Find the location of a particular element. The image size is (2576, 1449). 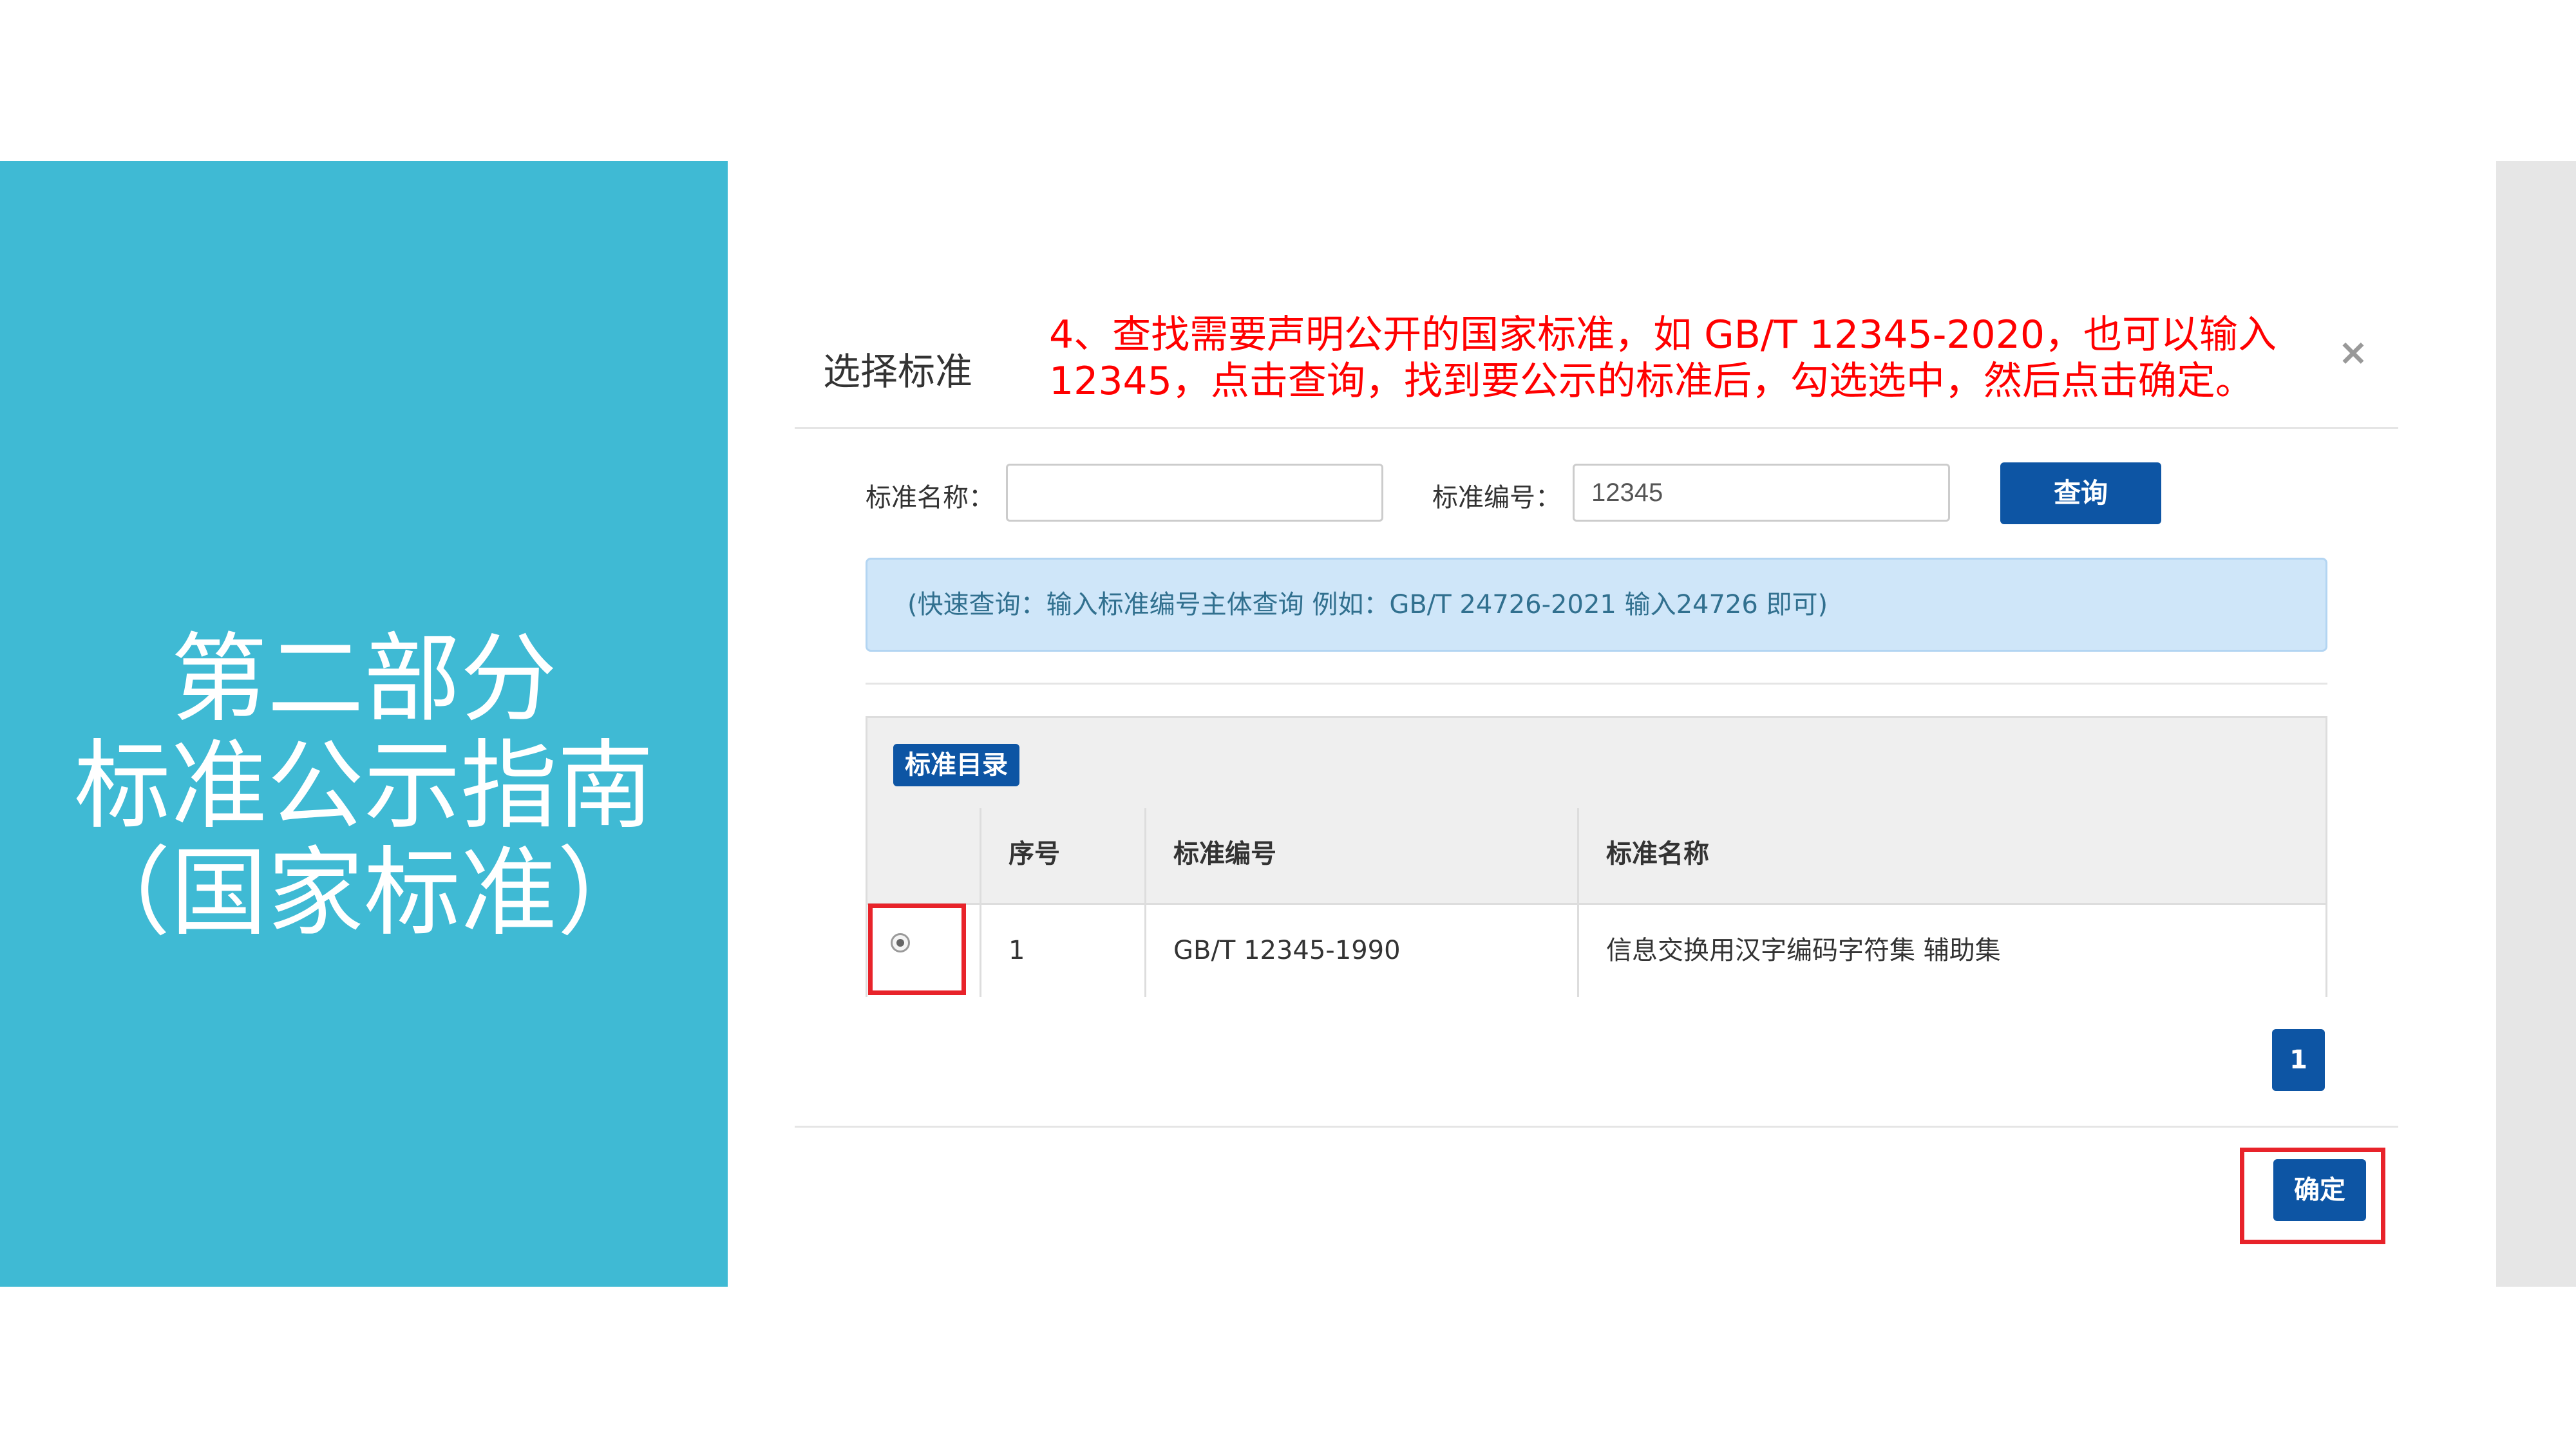

slide-title-line-2: 标准公示指南 is located at coordinates (364, 786).